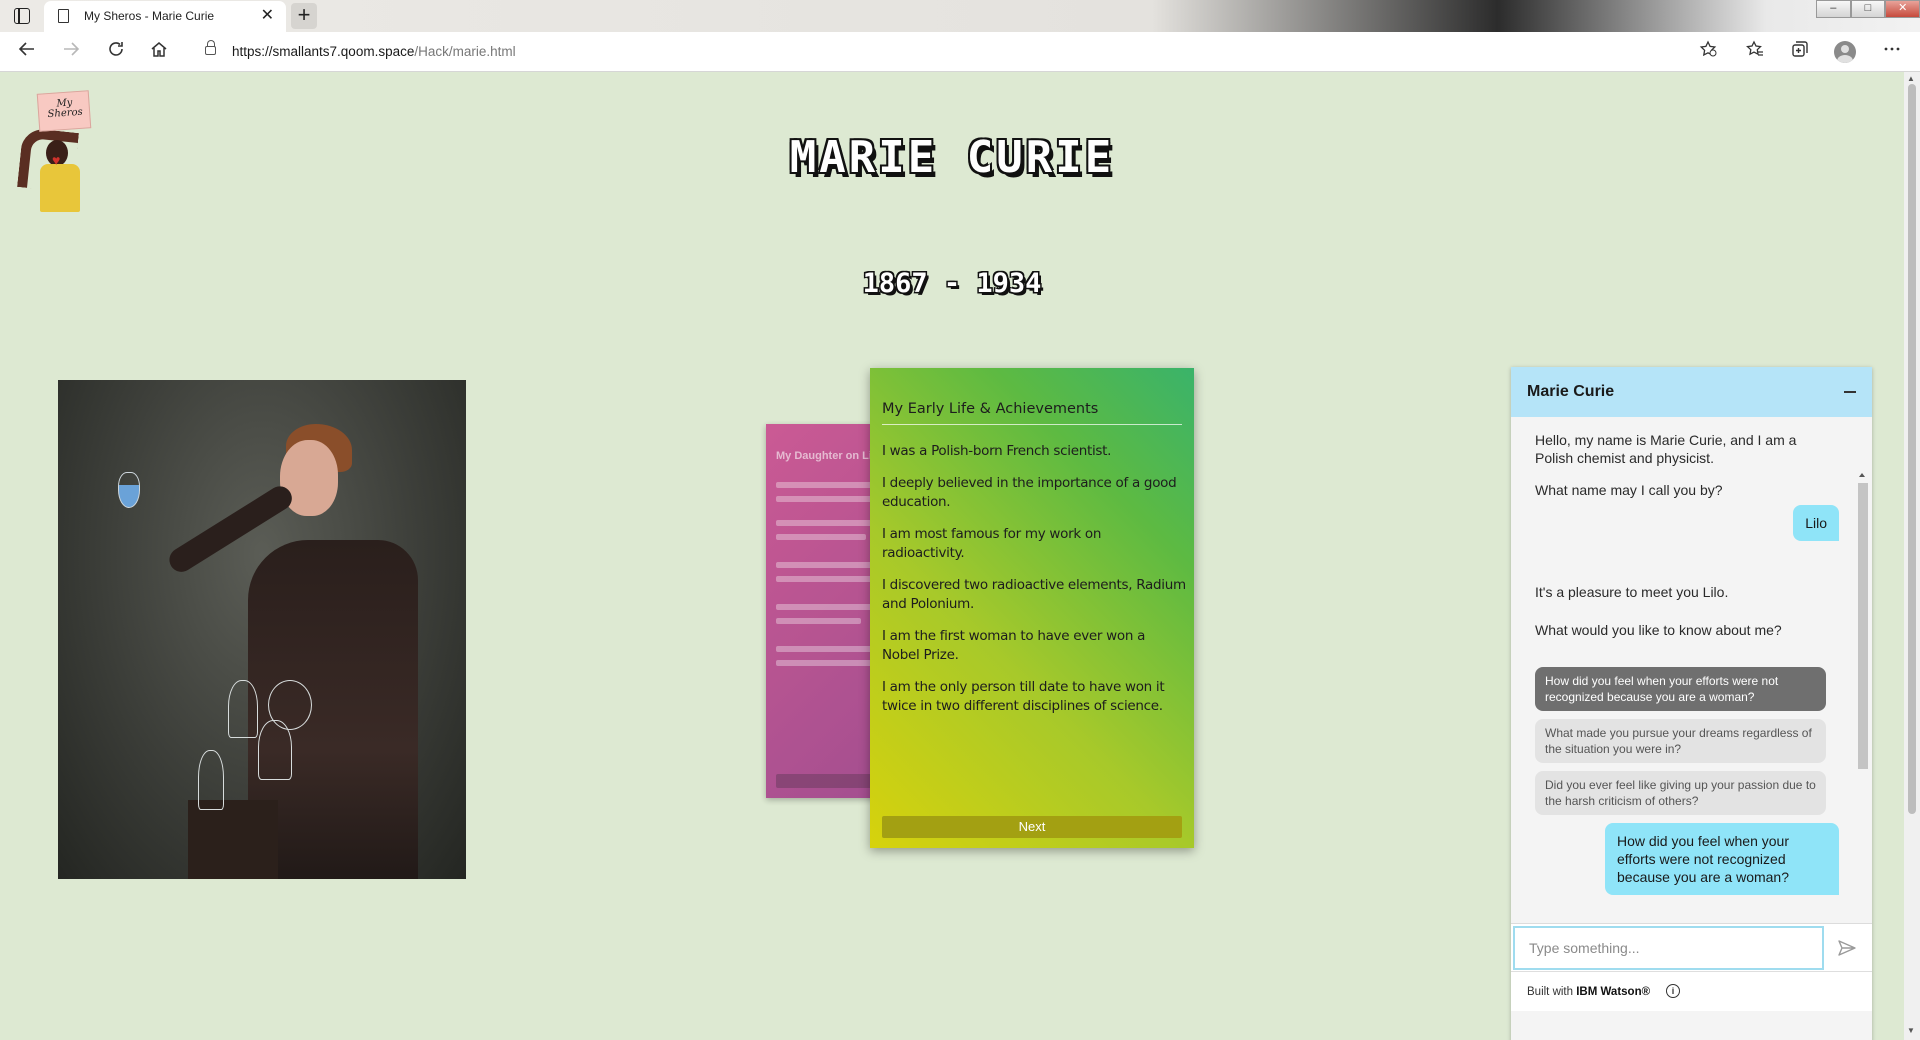  What do you see at coordinates (1673, 991) in the screenshot?
I see `info-icon: i` at bounding box center [1673, 991].